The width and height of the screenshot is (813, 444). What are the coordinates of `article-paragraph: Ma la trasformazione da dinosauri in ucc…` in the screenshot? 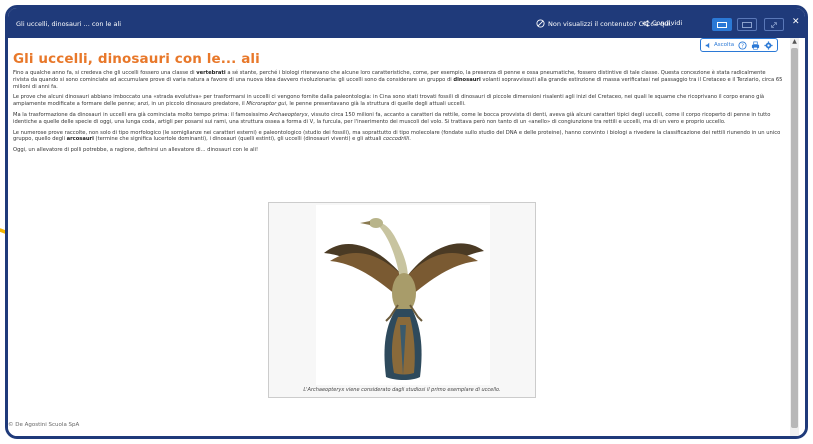 It's located at (398, 119).